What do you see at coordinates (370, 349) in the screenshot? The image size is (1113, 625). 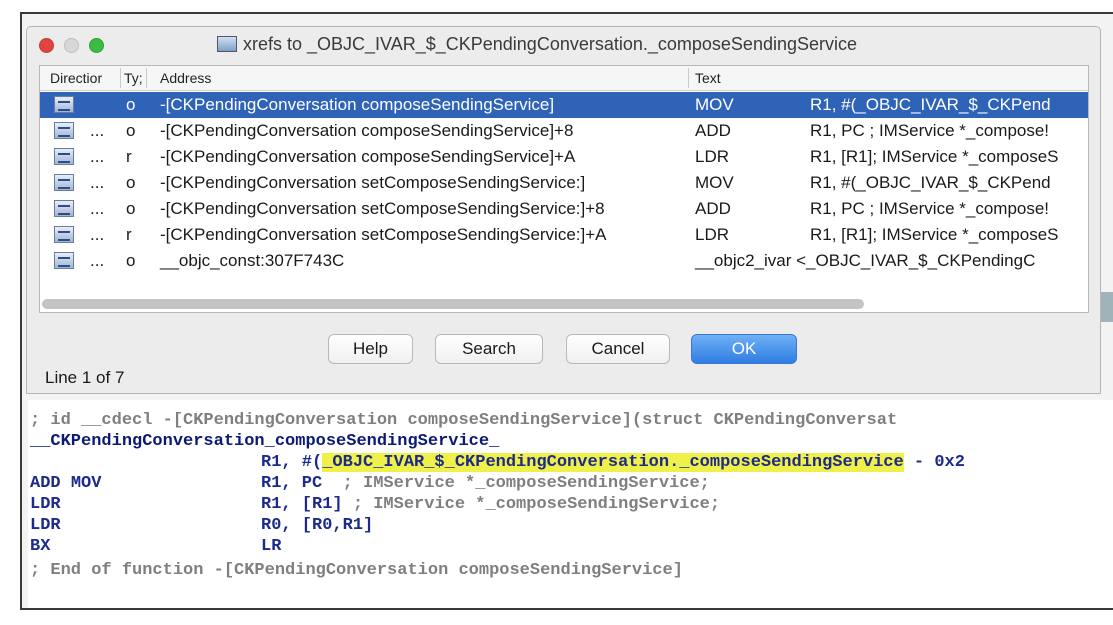 I see `help-button: Help` at bounding box center [370, 349].